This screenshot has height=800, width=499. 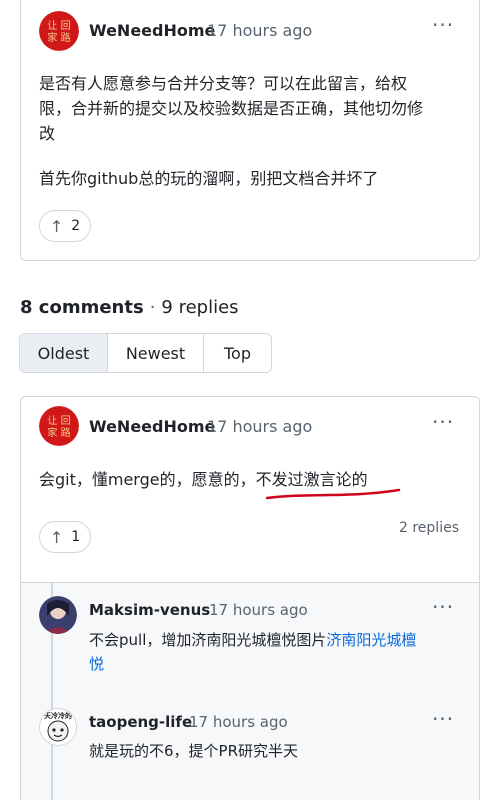 What do you see at coordinates (65, 226) in the screenshot?
I see `upvote-button: ↑ 2` at bounding box center [65, 226].